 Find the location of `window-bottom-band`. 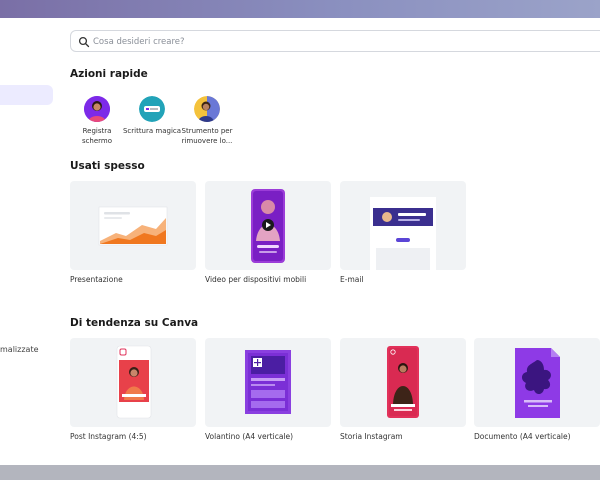

window-bottom-band is located at coordinates (300, 472).